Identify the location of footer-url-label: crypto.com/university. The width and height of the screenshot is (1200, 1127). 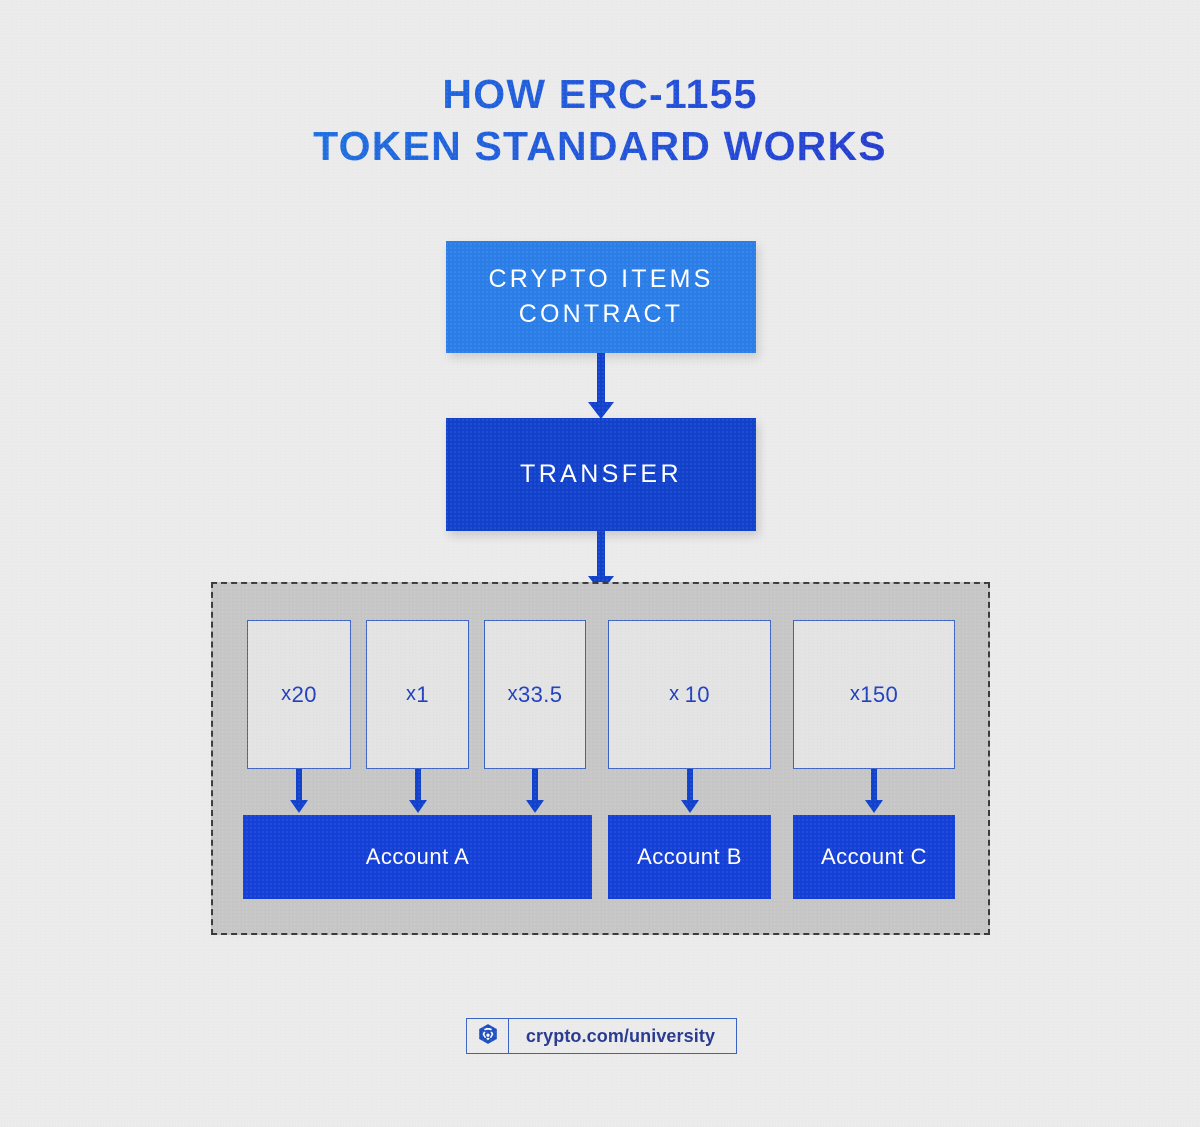
(620, 1035).